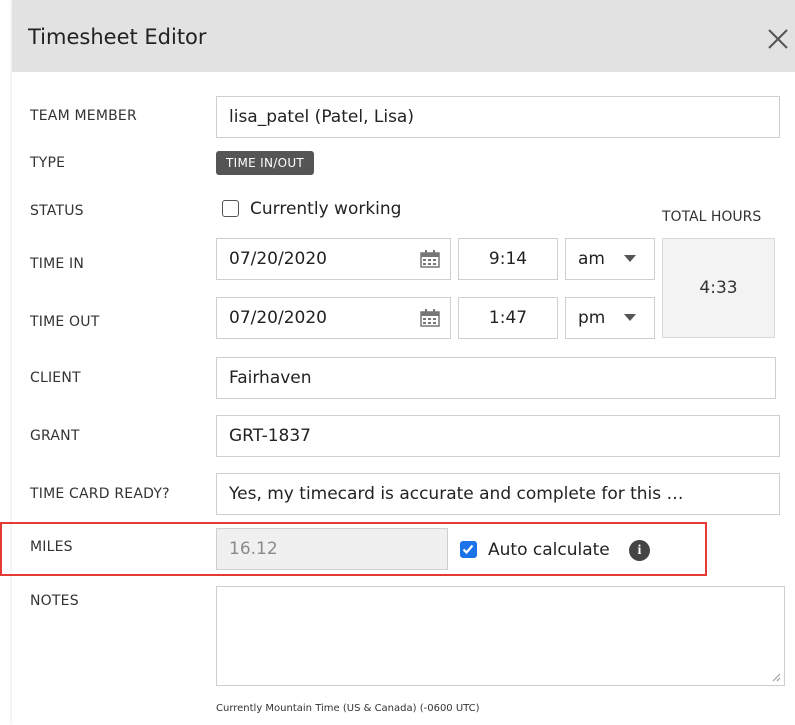 Image resolution: width=795 pixels, height=725 pixels. I want to click on time-out-date-value: 07/20/2020, so click(278, 318).